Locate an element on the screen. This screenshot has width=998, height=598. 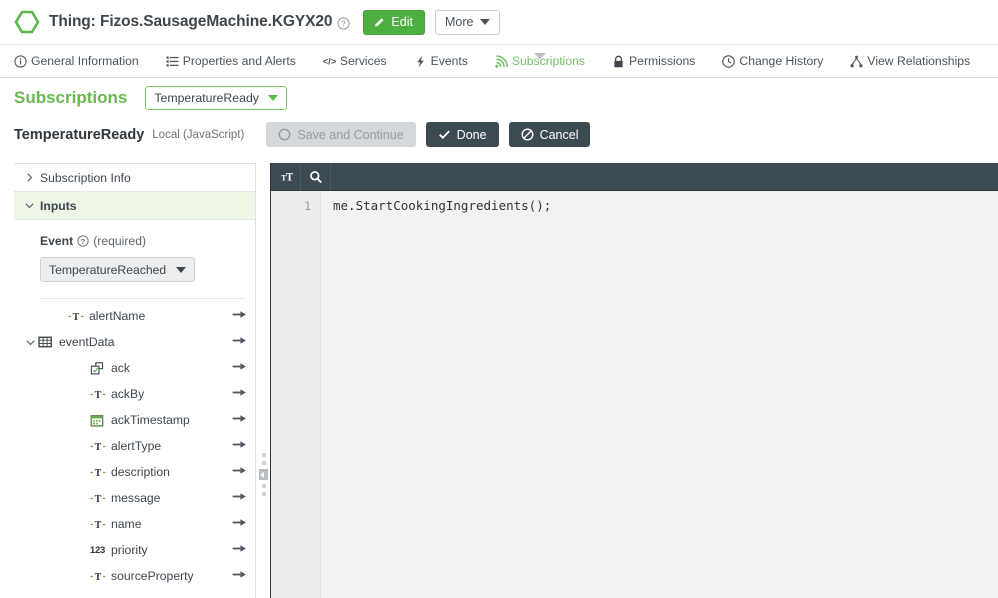
text-size-icon: T T is located at coordinates (286, 177).